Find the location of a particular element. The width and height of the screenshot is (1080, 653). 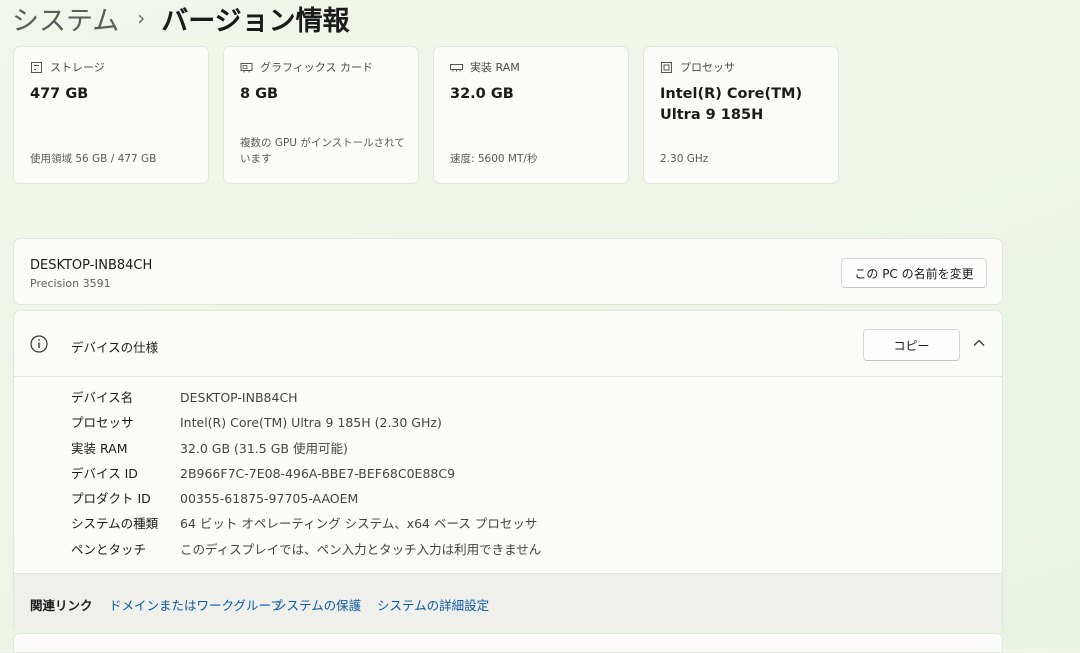

storage-label: ストレージ is located at coordinates (77, 67).